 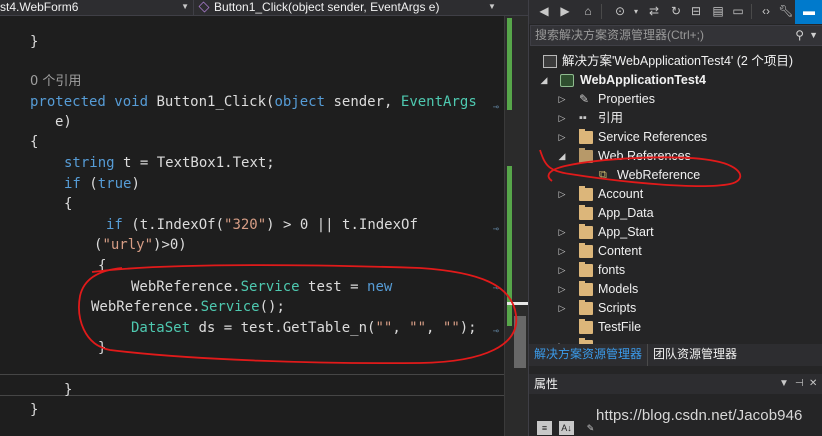 What do you see at coordinates (675, 340) in the screenshot?
I see `tree-item-partial: ▷` at bounding box center [675, 340].